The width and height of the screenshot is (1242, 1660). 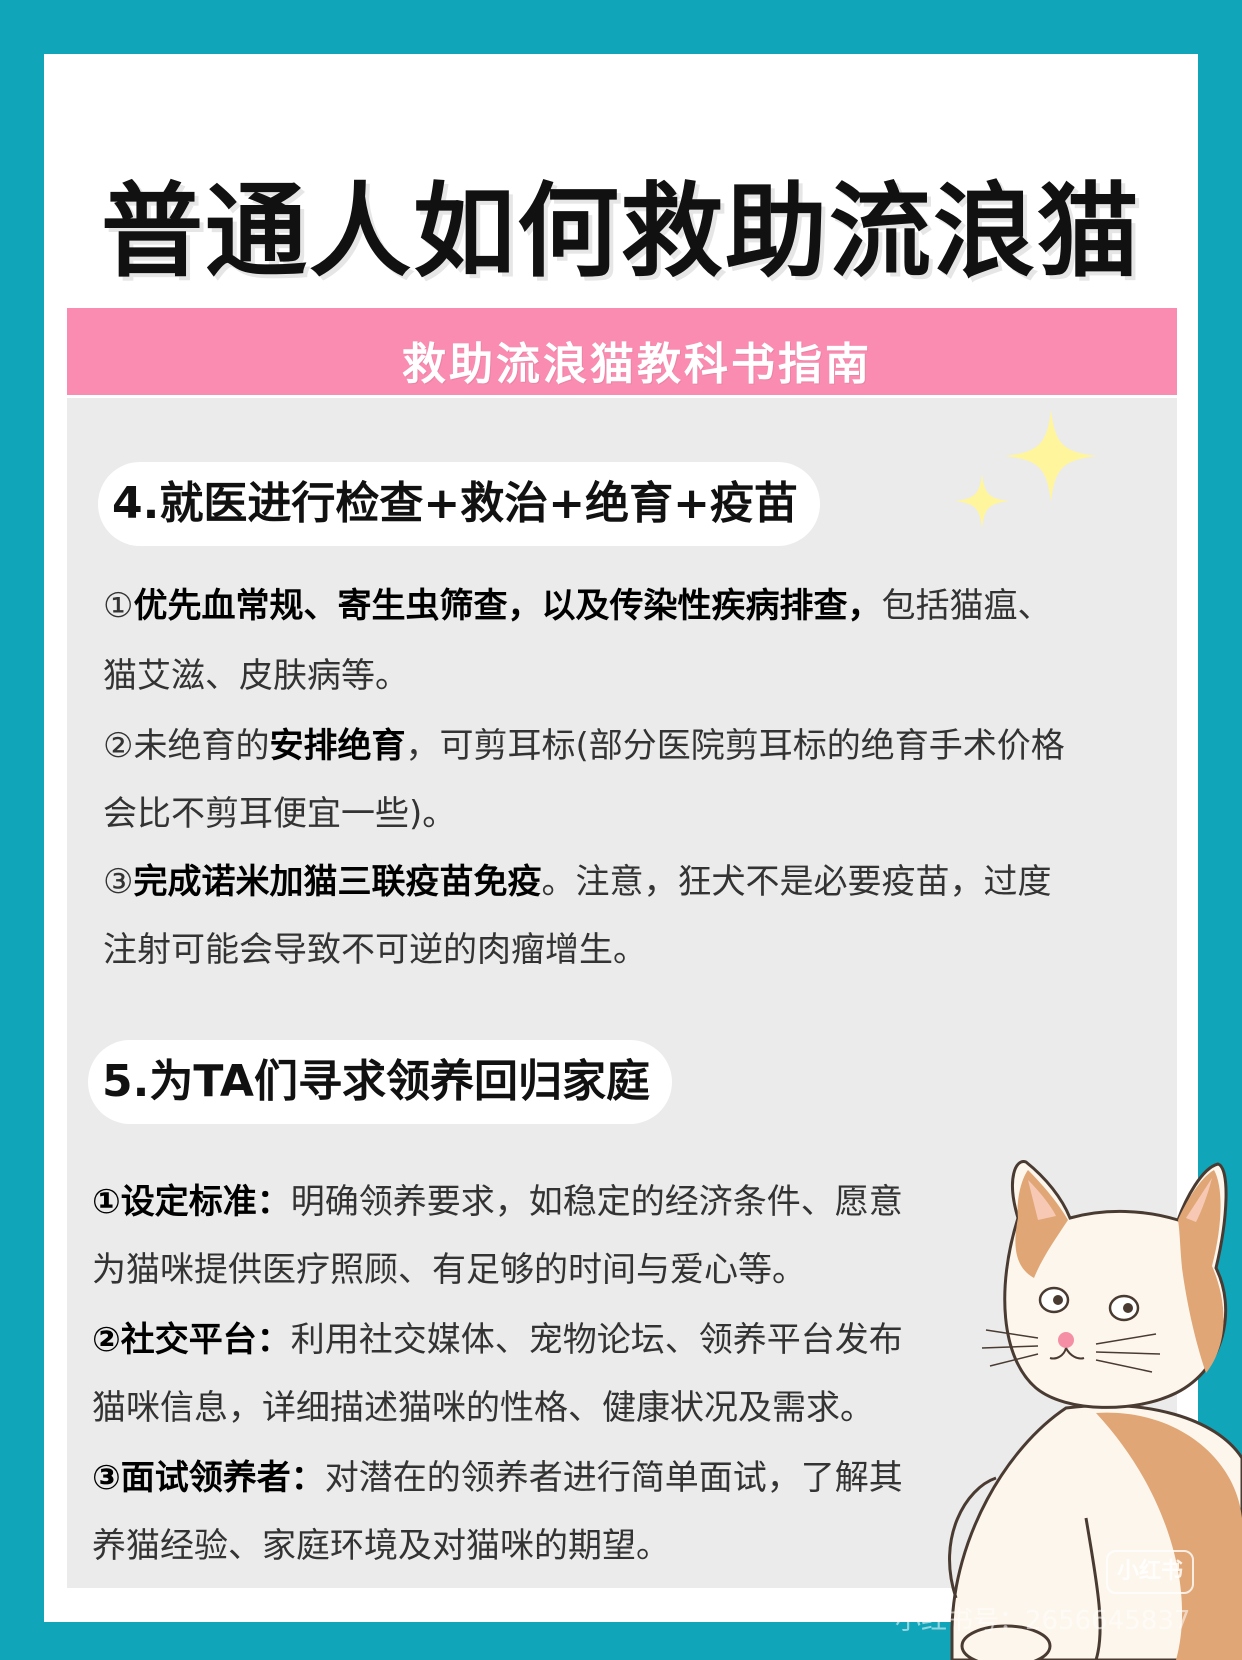 What do you see at coordinates (621, 232) in the screenshot?
I see `page-title: 普通人如何救助流浪猫` at bounding box center [621, 232].